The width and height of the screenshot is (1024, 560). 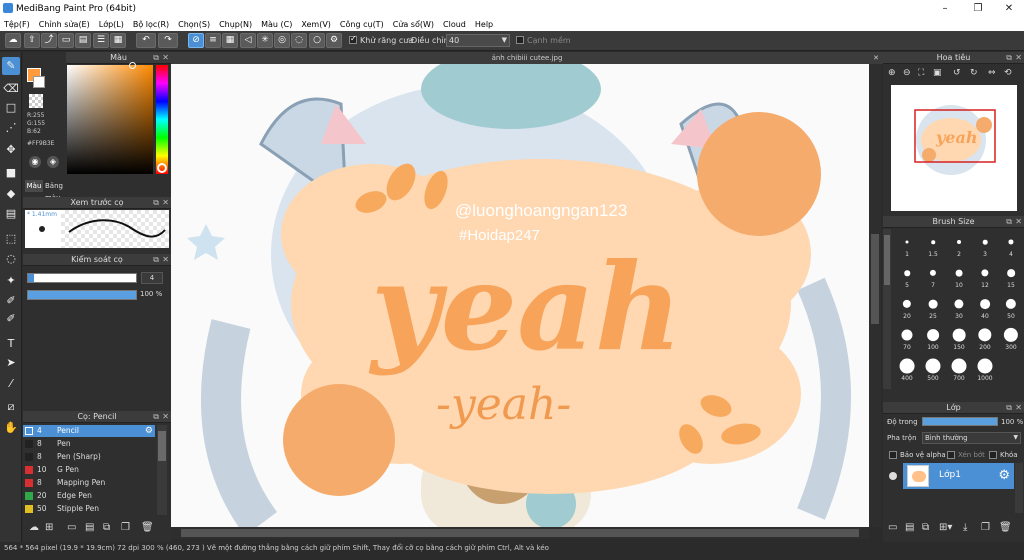 What do you see at coordinates (162, 119) in the screenshot?
I see `hue-slider` at bounding box center [162, 119].